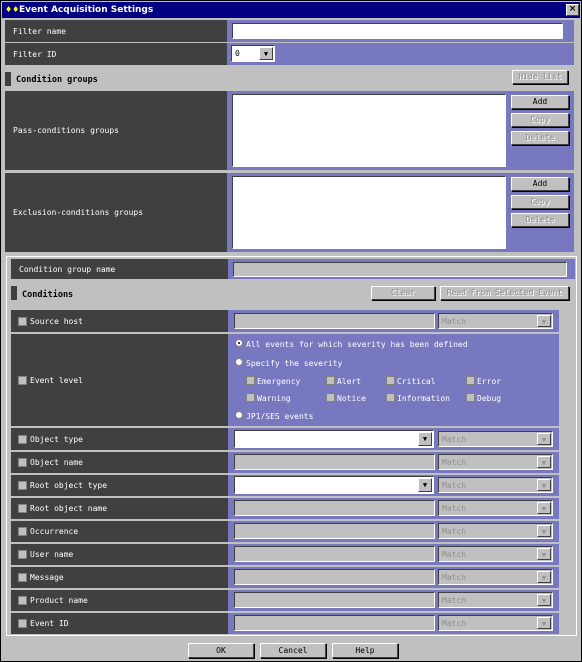  I want to click on pass-conditions-label-cell: Pass-conditions groups, so click(116, 130).